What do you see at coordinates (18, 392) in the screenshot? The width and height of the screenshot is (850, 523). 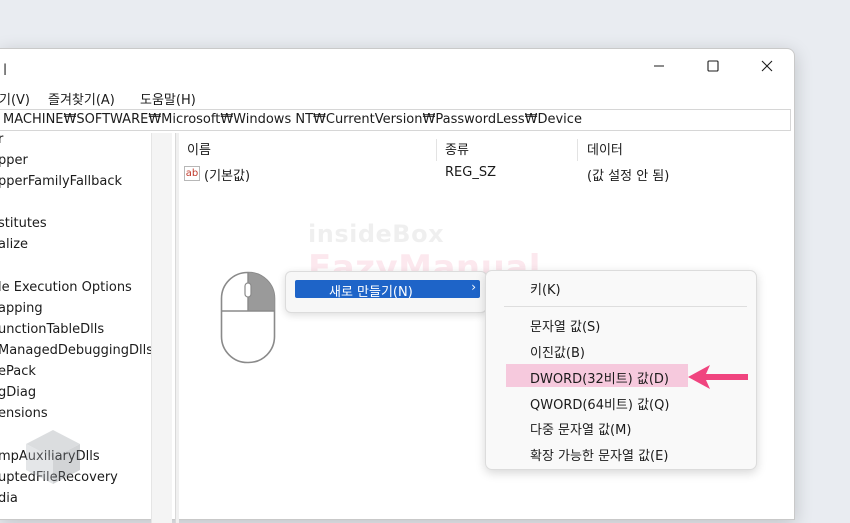 I see `tree-item: gDiag` at bounding box center [18, 392].